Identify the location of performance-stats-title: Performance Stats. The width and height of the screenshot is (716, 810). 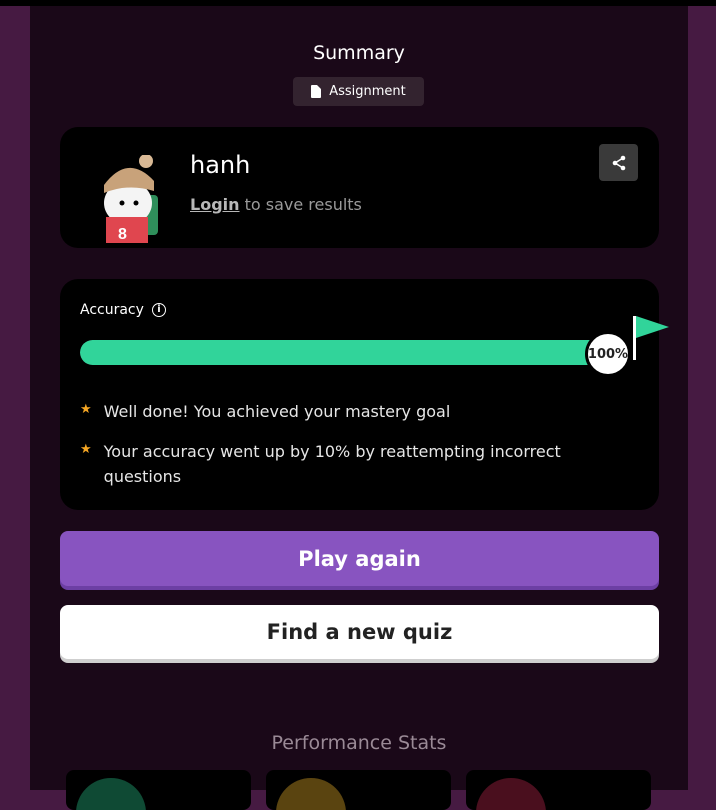
(359, 743).